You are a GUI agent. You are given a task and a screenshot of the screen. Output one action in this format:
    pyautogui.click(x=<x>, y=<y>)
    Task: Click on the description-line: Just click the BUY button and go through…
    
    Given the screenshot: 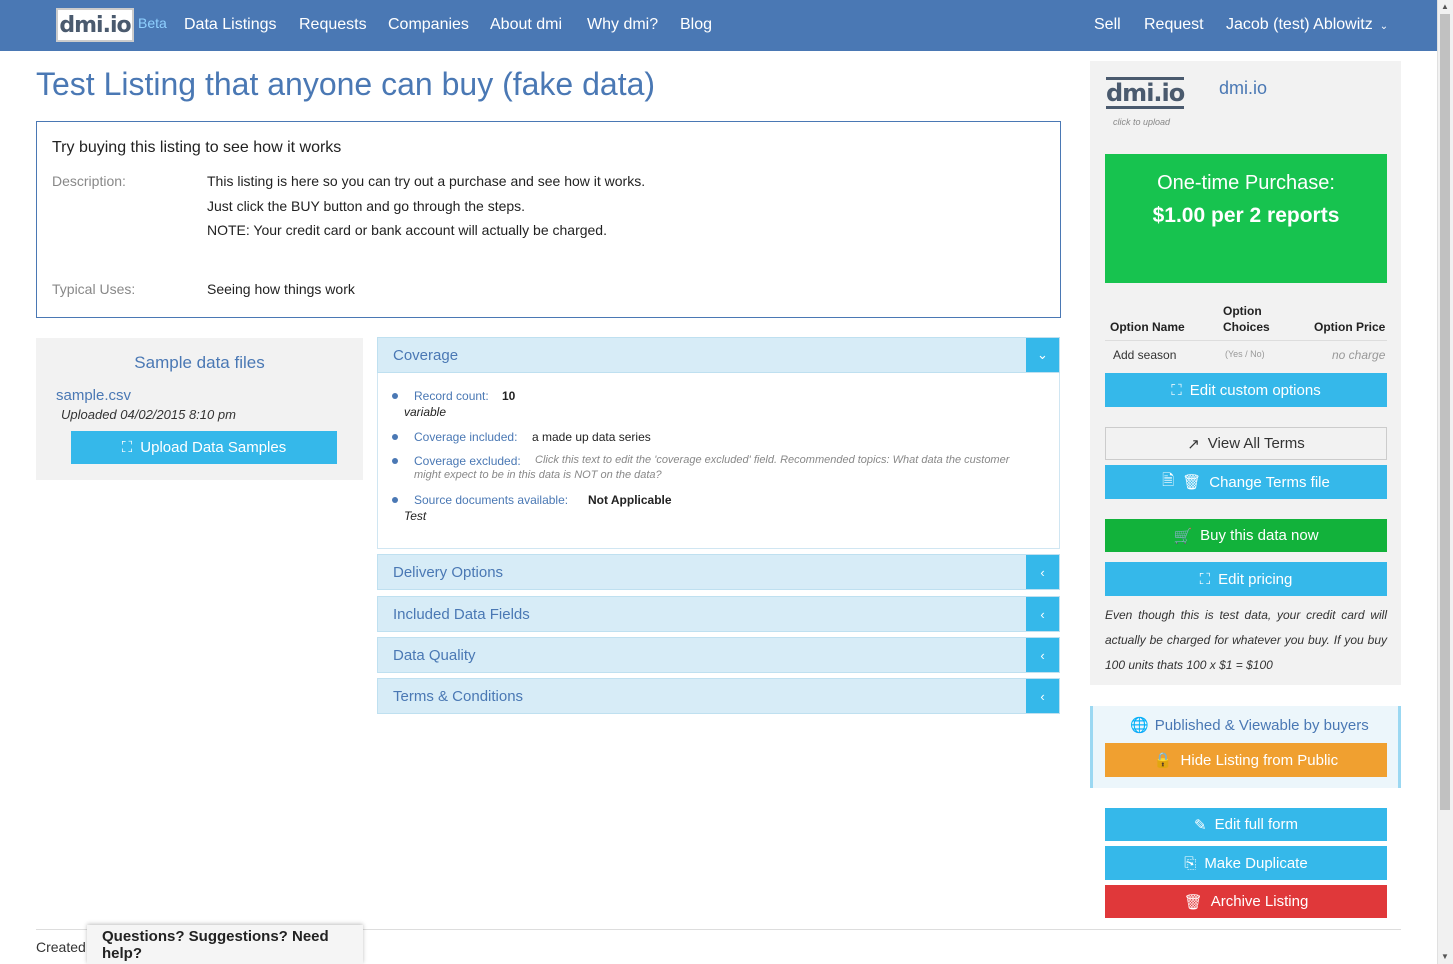 What is the action you would take?
    pyautogui.click(x=366, y=206)
    